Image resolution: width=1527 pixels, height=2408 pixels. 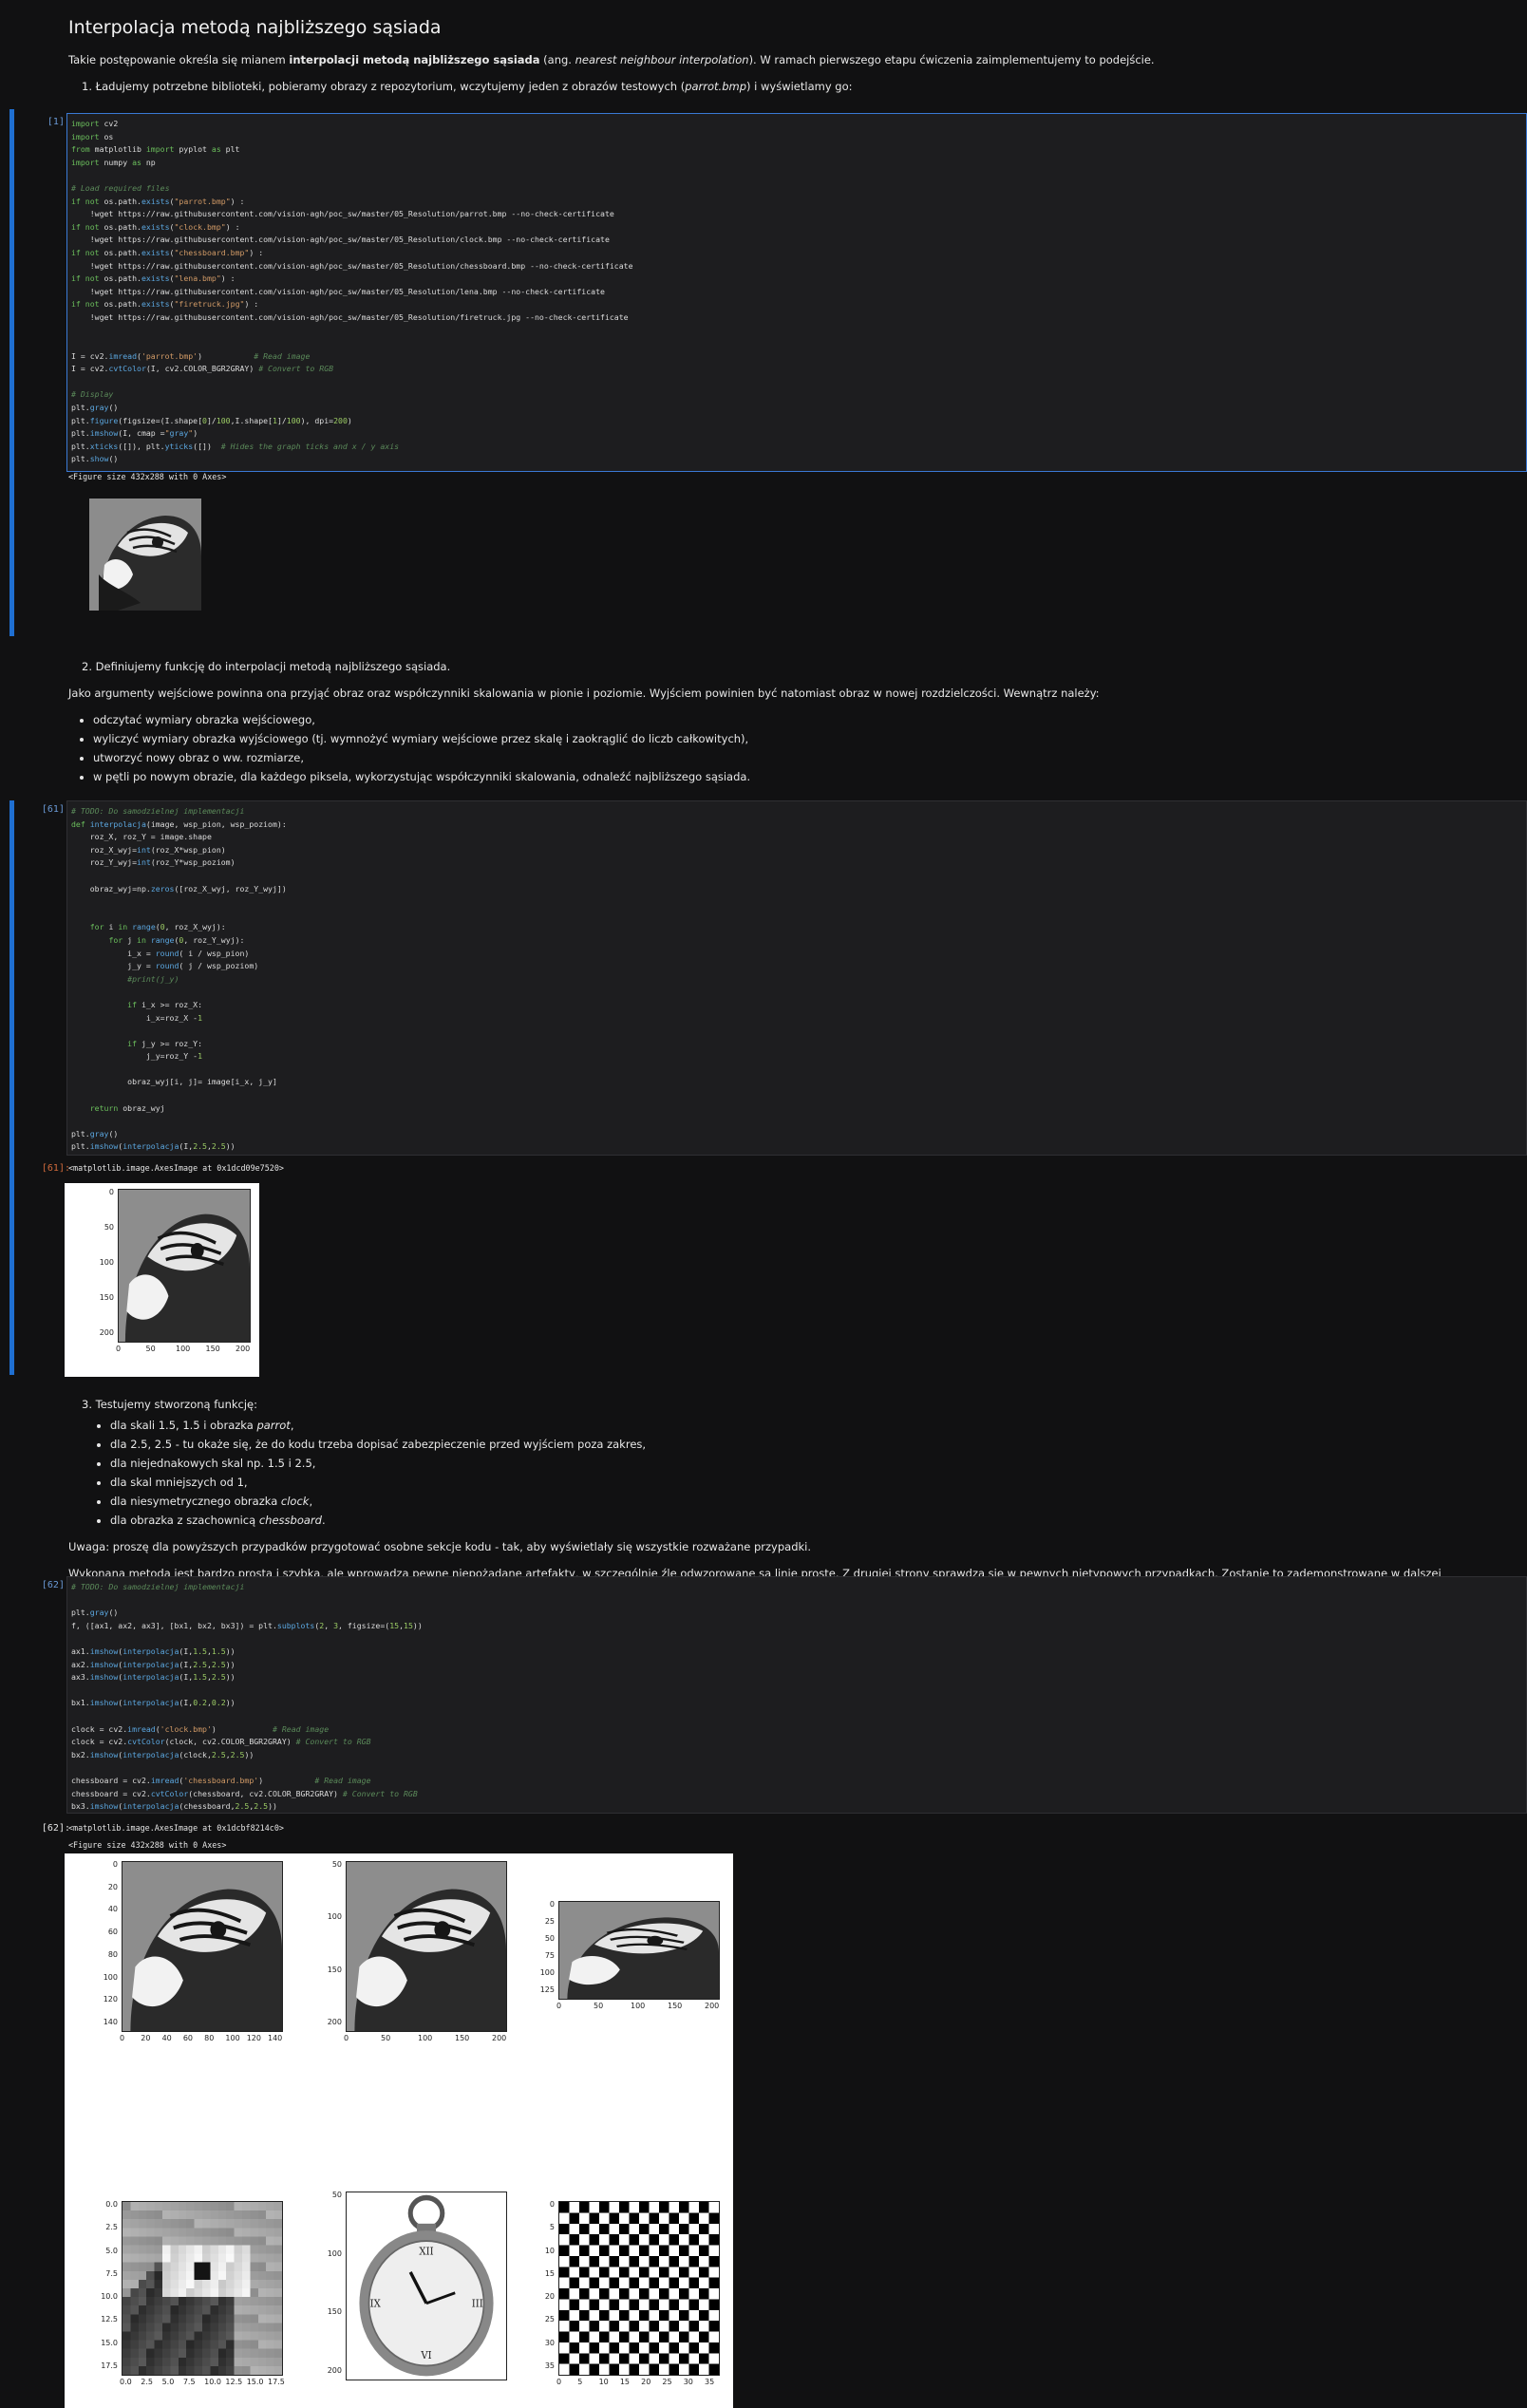 What do you see at coordinates (603, 2382) in the screenshot?
I see `x-tick-label: 10` at bounding box center [603, 2382].